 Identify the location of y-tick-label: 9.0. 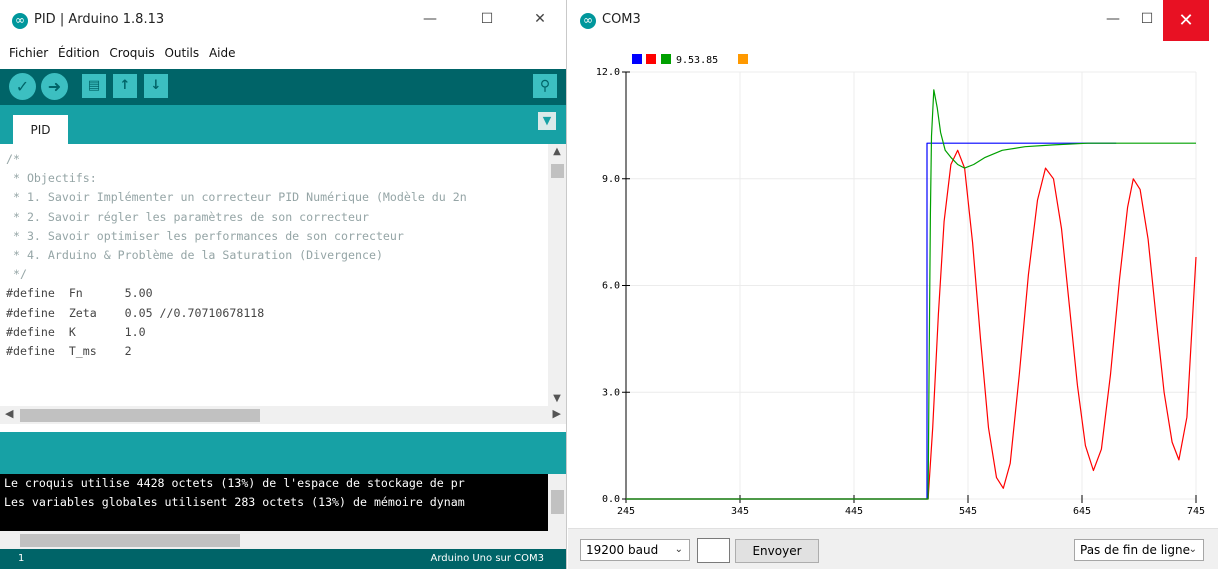
(611, 179).